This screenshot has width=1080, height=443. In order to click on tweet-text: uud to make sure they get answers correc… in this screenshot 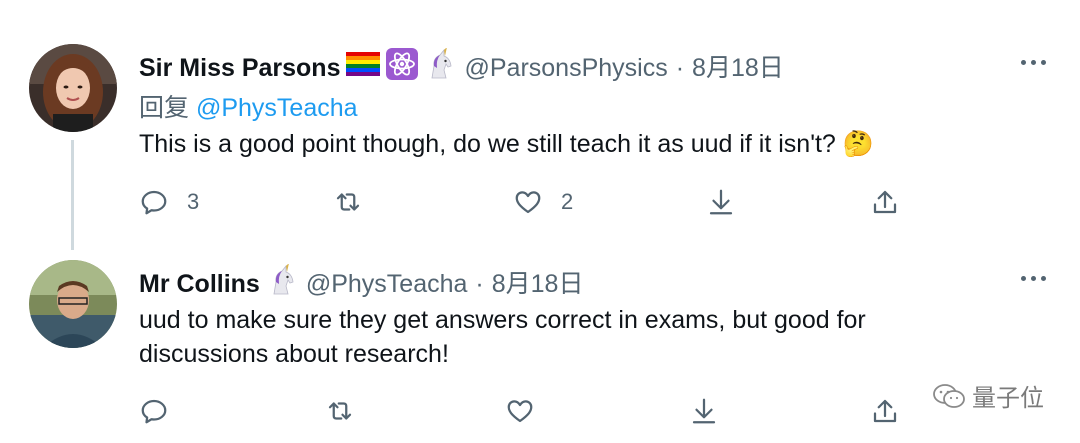, I will do `click(502, 337)`.